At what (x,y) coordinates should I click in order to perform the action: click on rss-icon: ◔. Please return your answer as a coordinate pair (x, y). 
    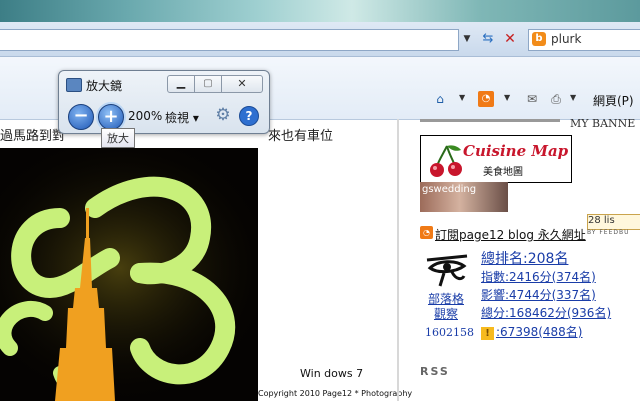
    Looking at the image, I should click on (426, 232).